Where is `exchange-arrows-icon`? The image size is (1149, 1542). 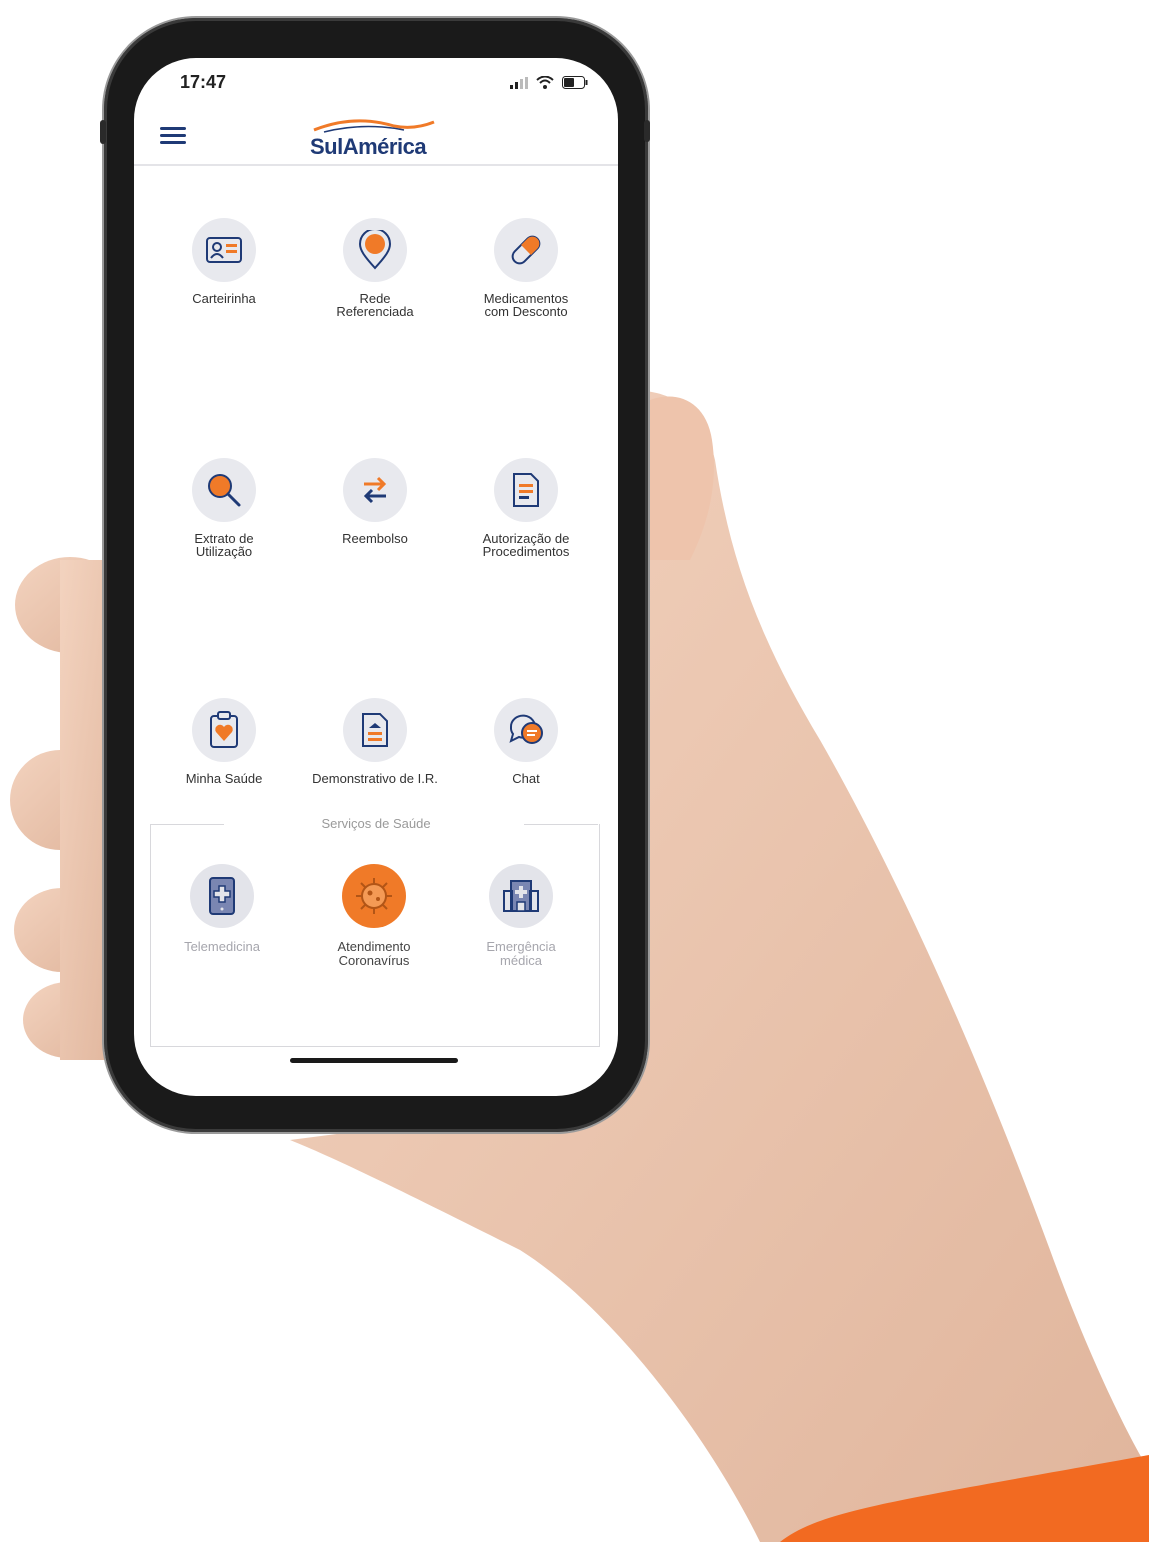
exchange-arrows-icon is located at coordinates (375, 490).